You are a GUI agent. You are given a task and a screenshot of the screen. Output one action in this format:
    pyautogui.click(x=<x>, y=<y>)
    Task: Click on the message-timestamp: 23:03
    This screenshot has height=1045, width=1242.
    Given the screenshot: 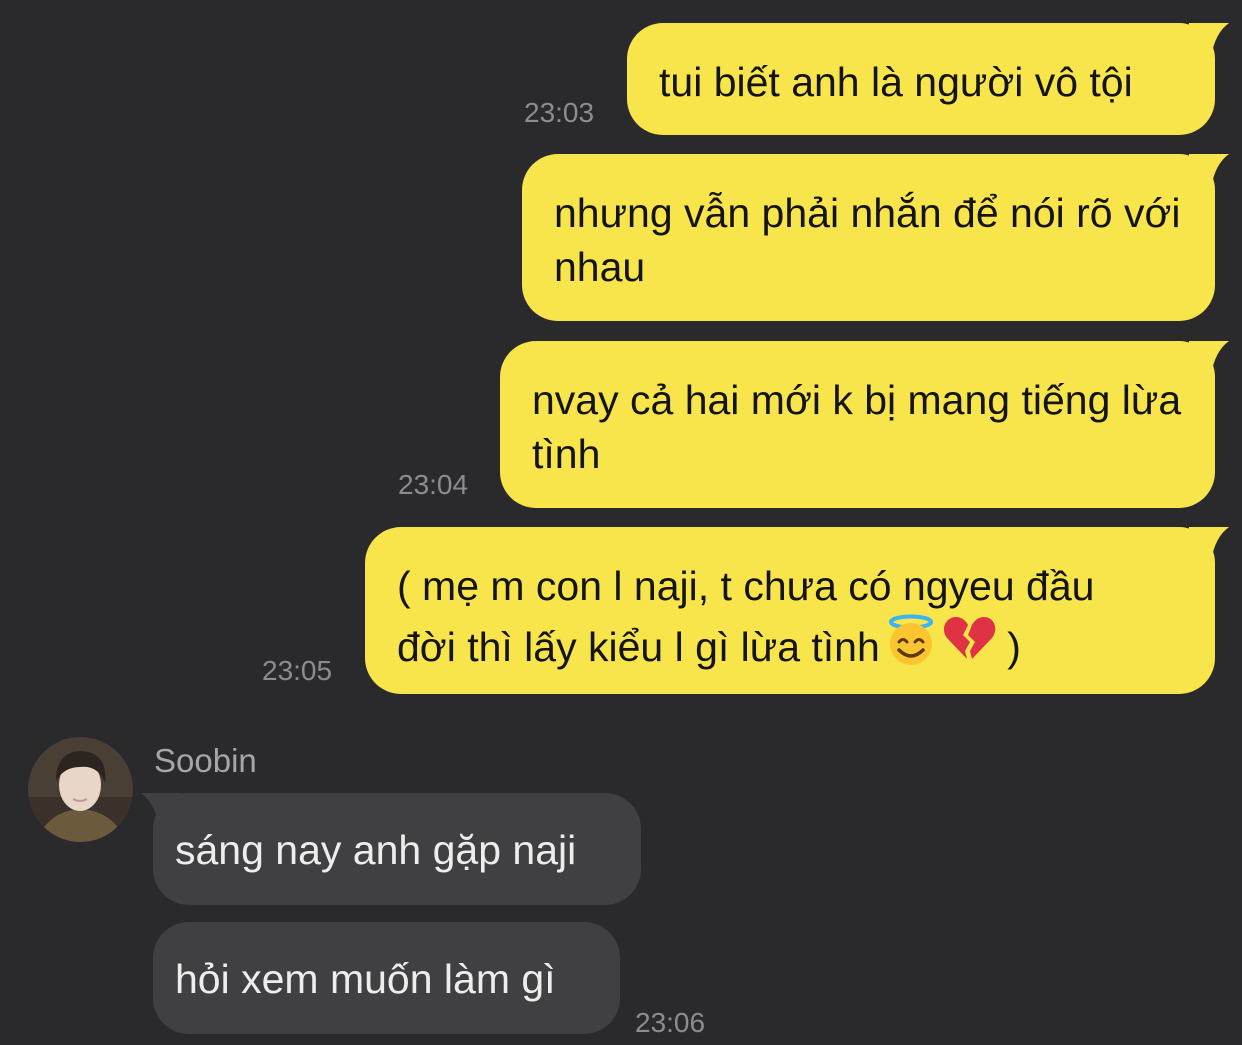 What is the action you would take?
    pyautogui.click(x=559, y=112)
    